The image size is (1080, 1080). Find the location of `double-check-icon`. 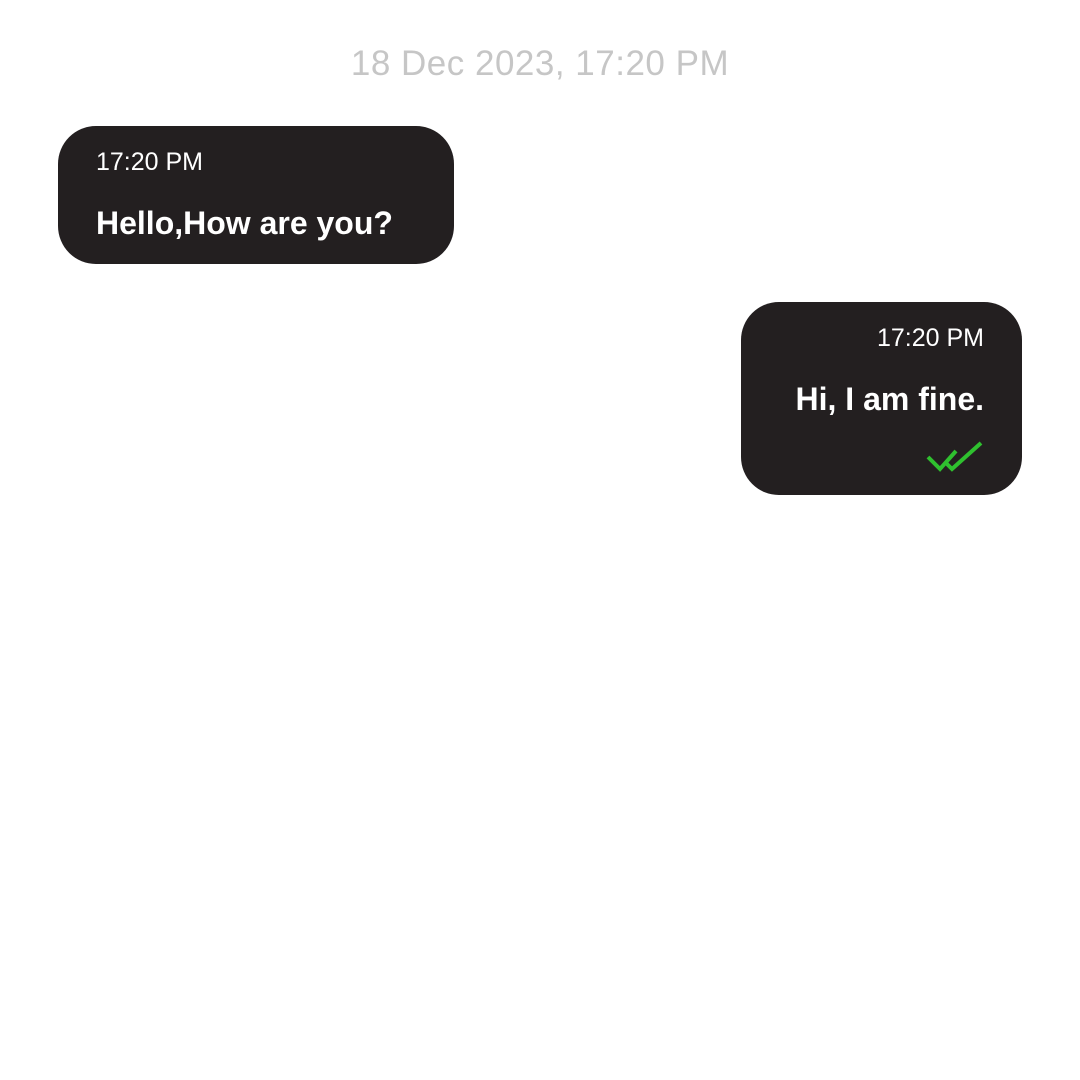

double-check-icon is located at coordinates (954, 456).